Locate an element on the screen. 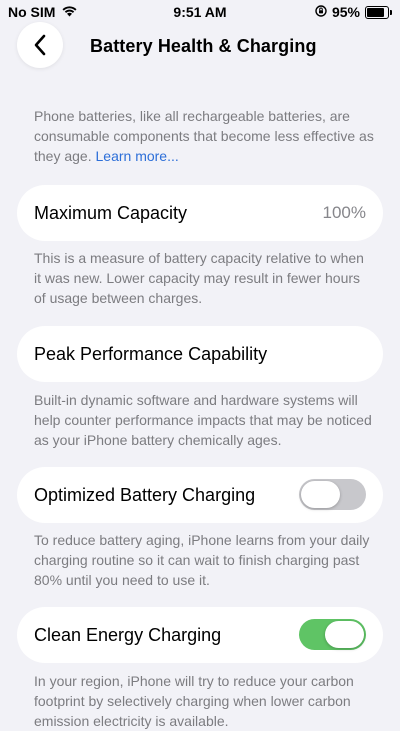 This screenshot has height=731, width=400. battery-fill is located at coordinates (375, 12).